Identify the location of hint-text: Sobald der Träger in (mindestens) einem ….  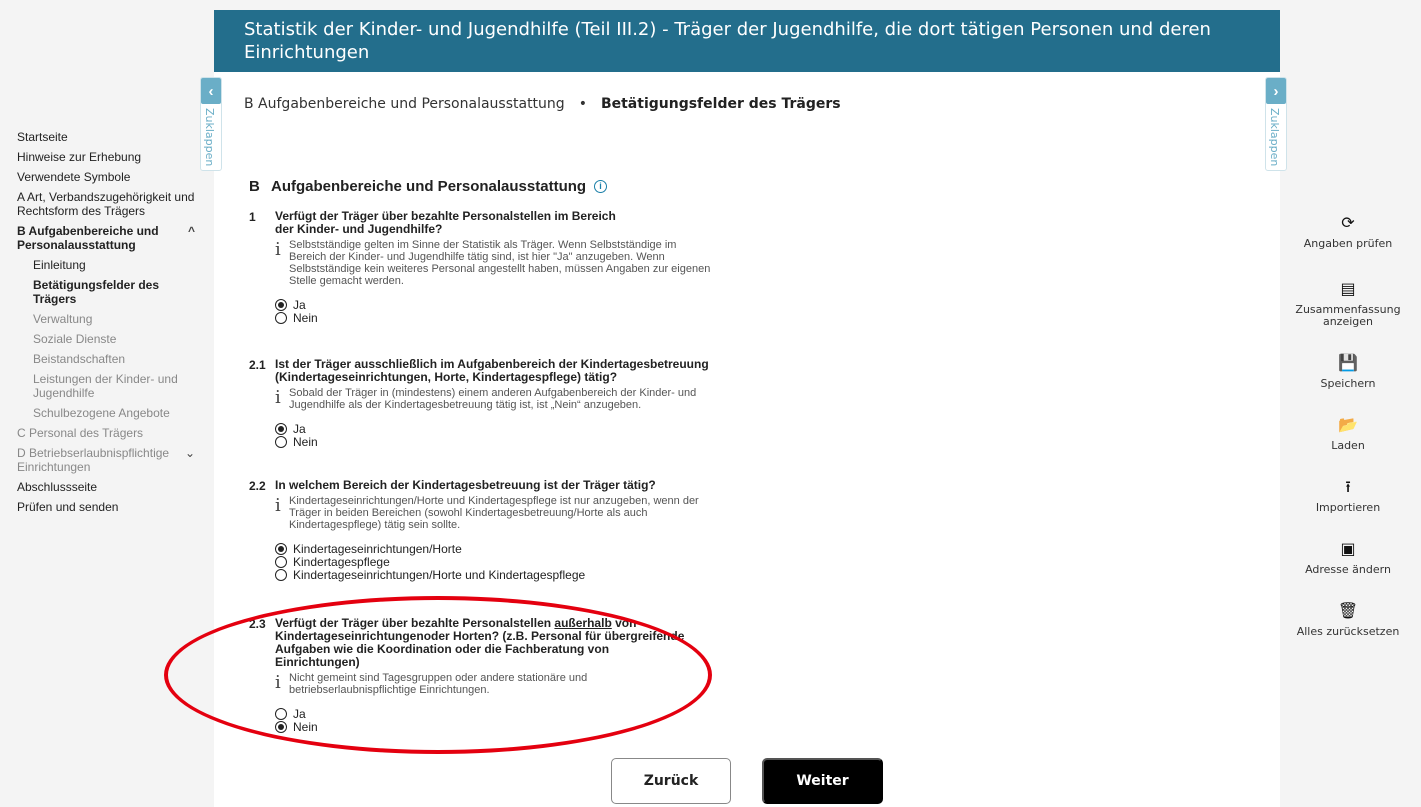
(493, 399).